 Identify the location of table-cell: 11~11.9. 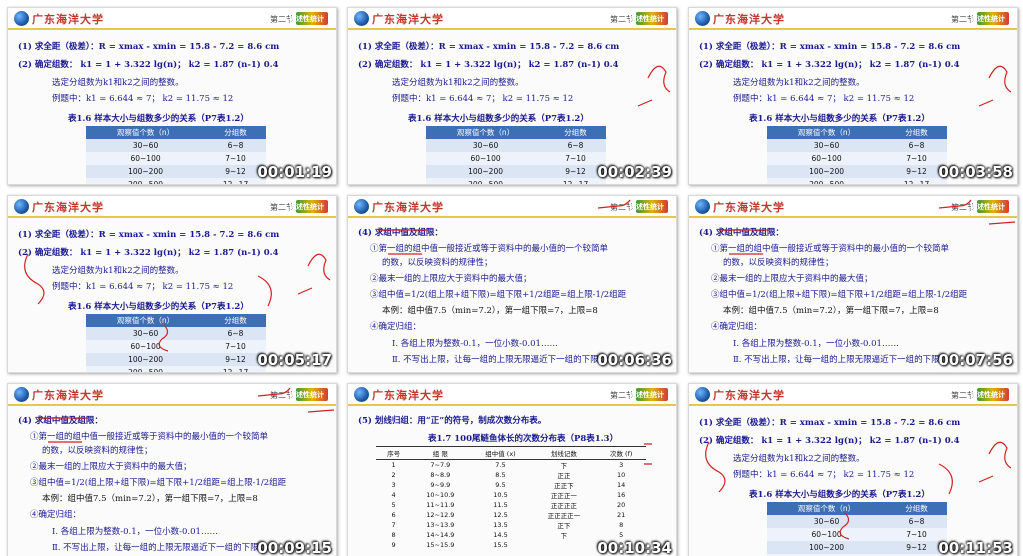
(440, 505).